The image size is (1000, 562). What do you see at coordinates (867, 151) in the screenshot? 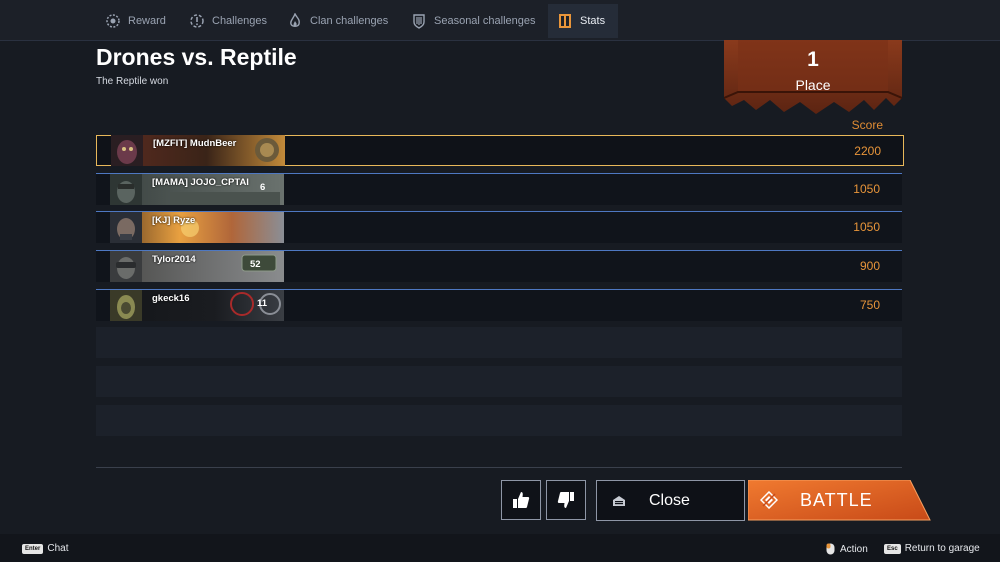
I see `player-score: 2200` at bounding box center [867, 151].